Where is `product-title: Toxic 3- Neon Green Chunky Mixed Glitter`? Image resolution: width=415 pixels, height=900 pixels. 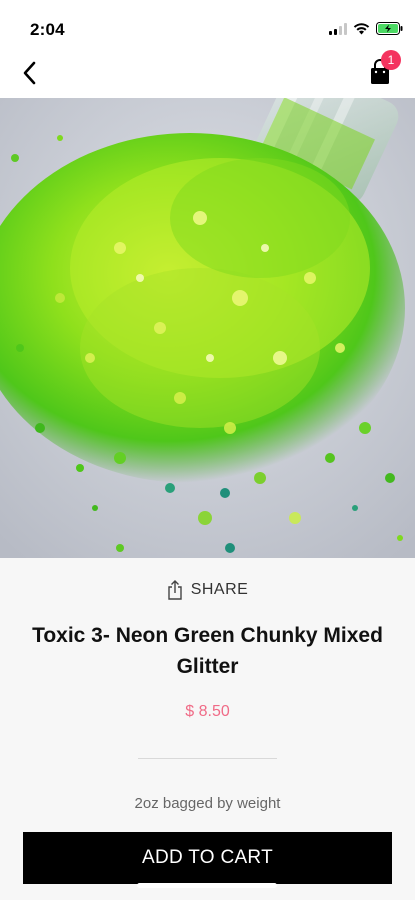
product-title: Toxic 3- Neon Green Chunky Mixed Glitter is located at coordinates (207, 651).